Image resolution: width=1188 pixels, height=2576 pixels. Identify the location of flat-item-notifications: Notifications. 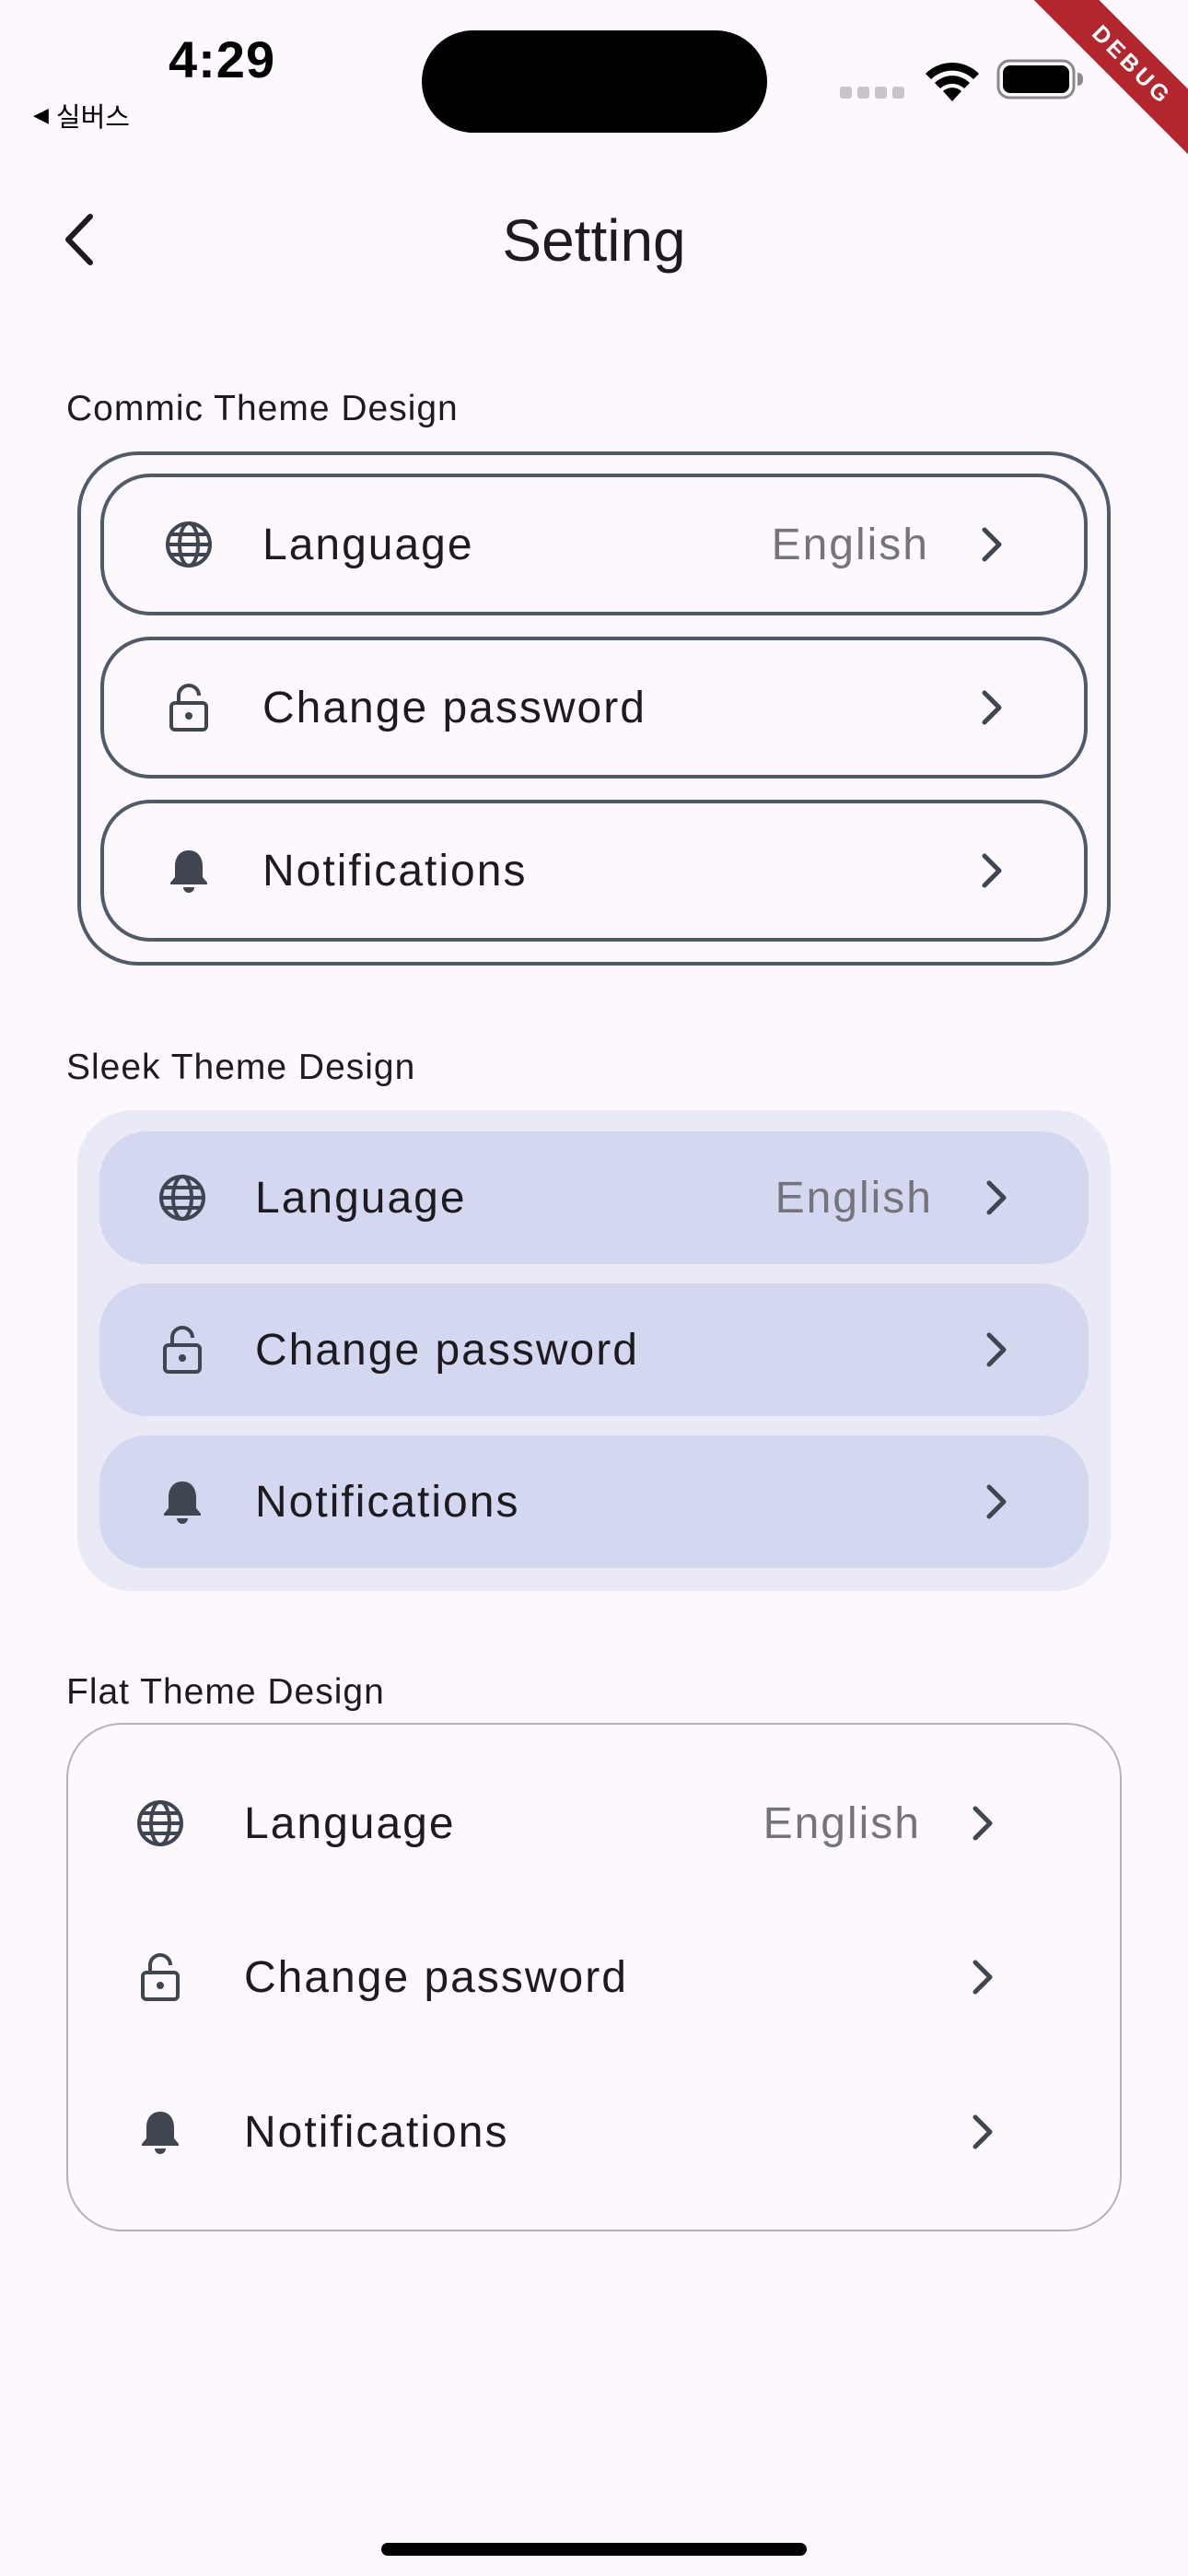
(594, 2132).